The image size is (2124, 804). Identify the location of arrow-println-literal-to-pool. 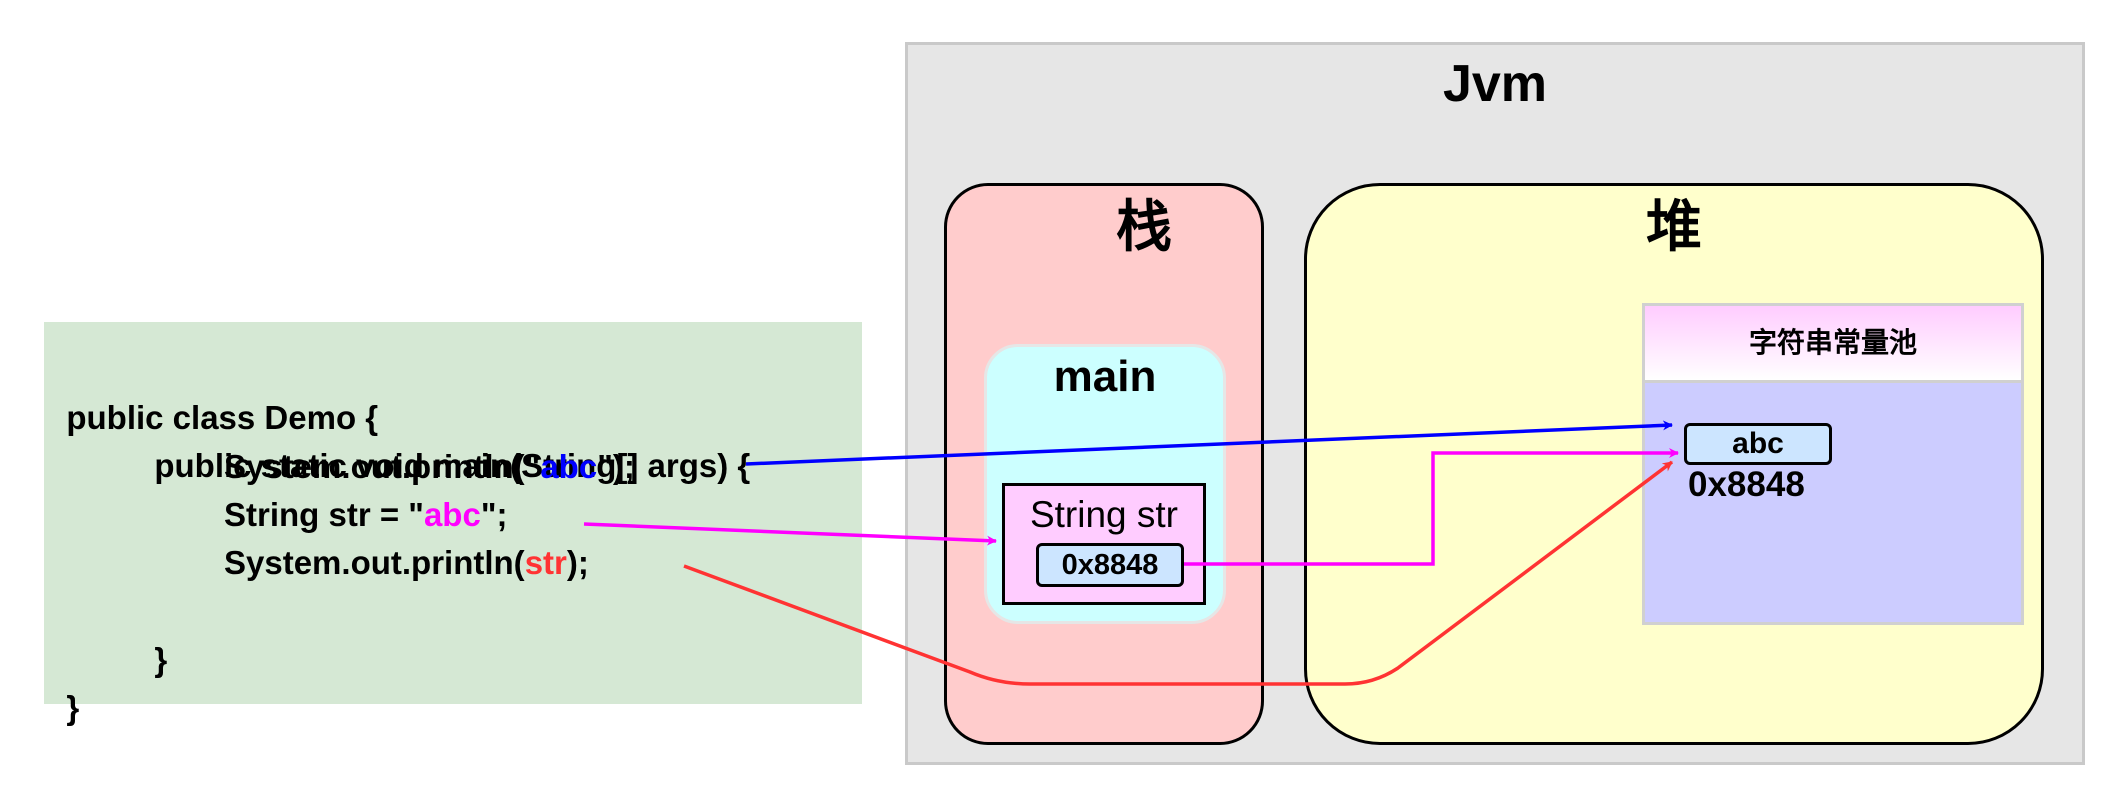
(1209, 443).